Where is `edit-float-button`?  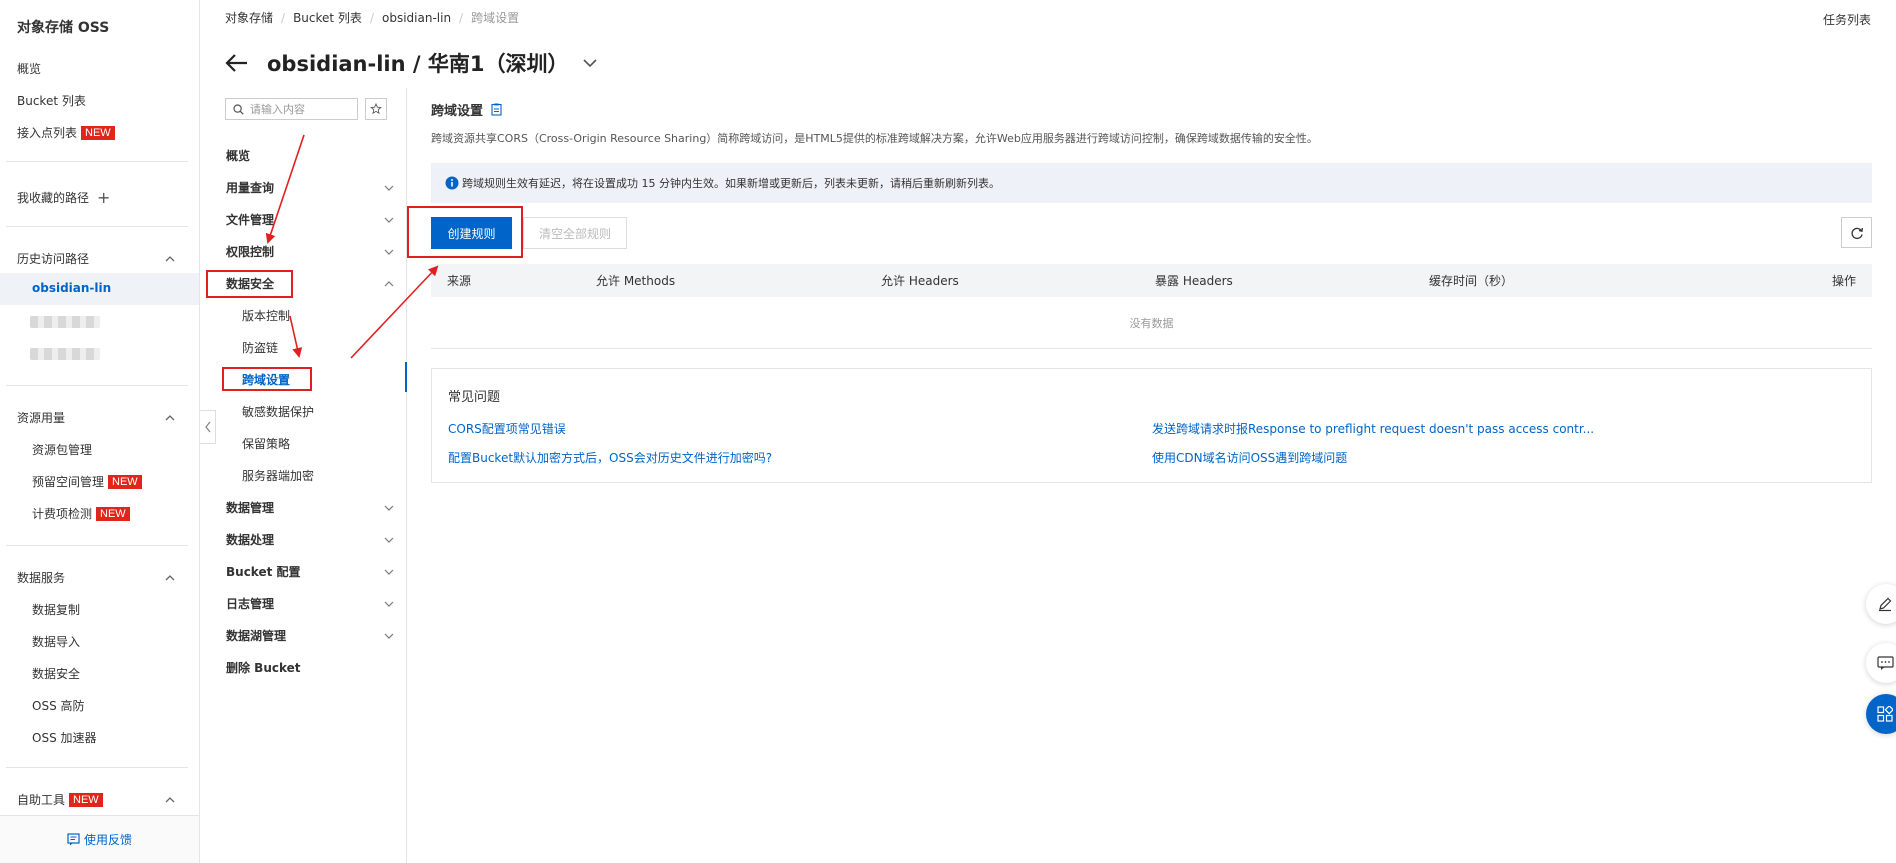
edit-float-button is located at coordinates (1881, 604).